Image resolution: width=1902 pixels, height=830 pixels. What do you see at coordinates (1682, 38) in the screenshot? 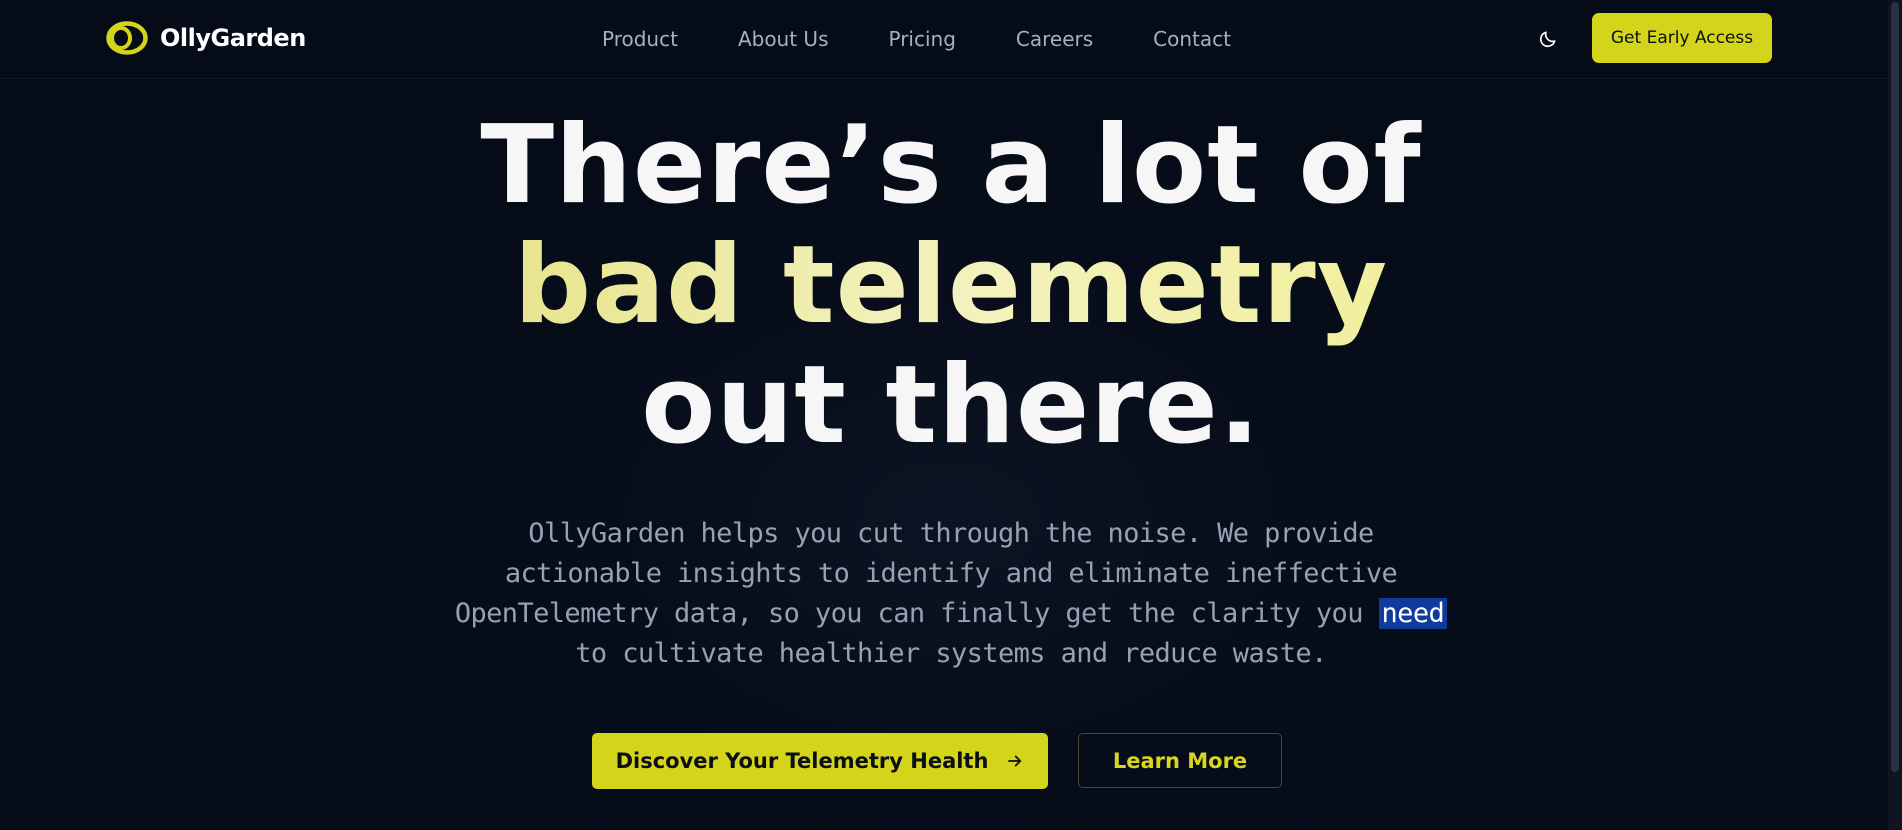
I see `get-early-access-button: Get Early Access` at bounding box center [1682, 38].